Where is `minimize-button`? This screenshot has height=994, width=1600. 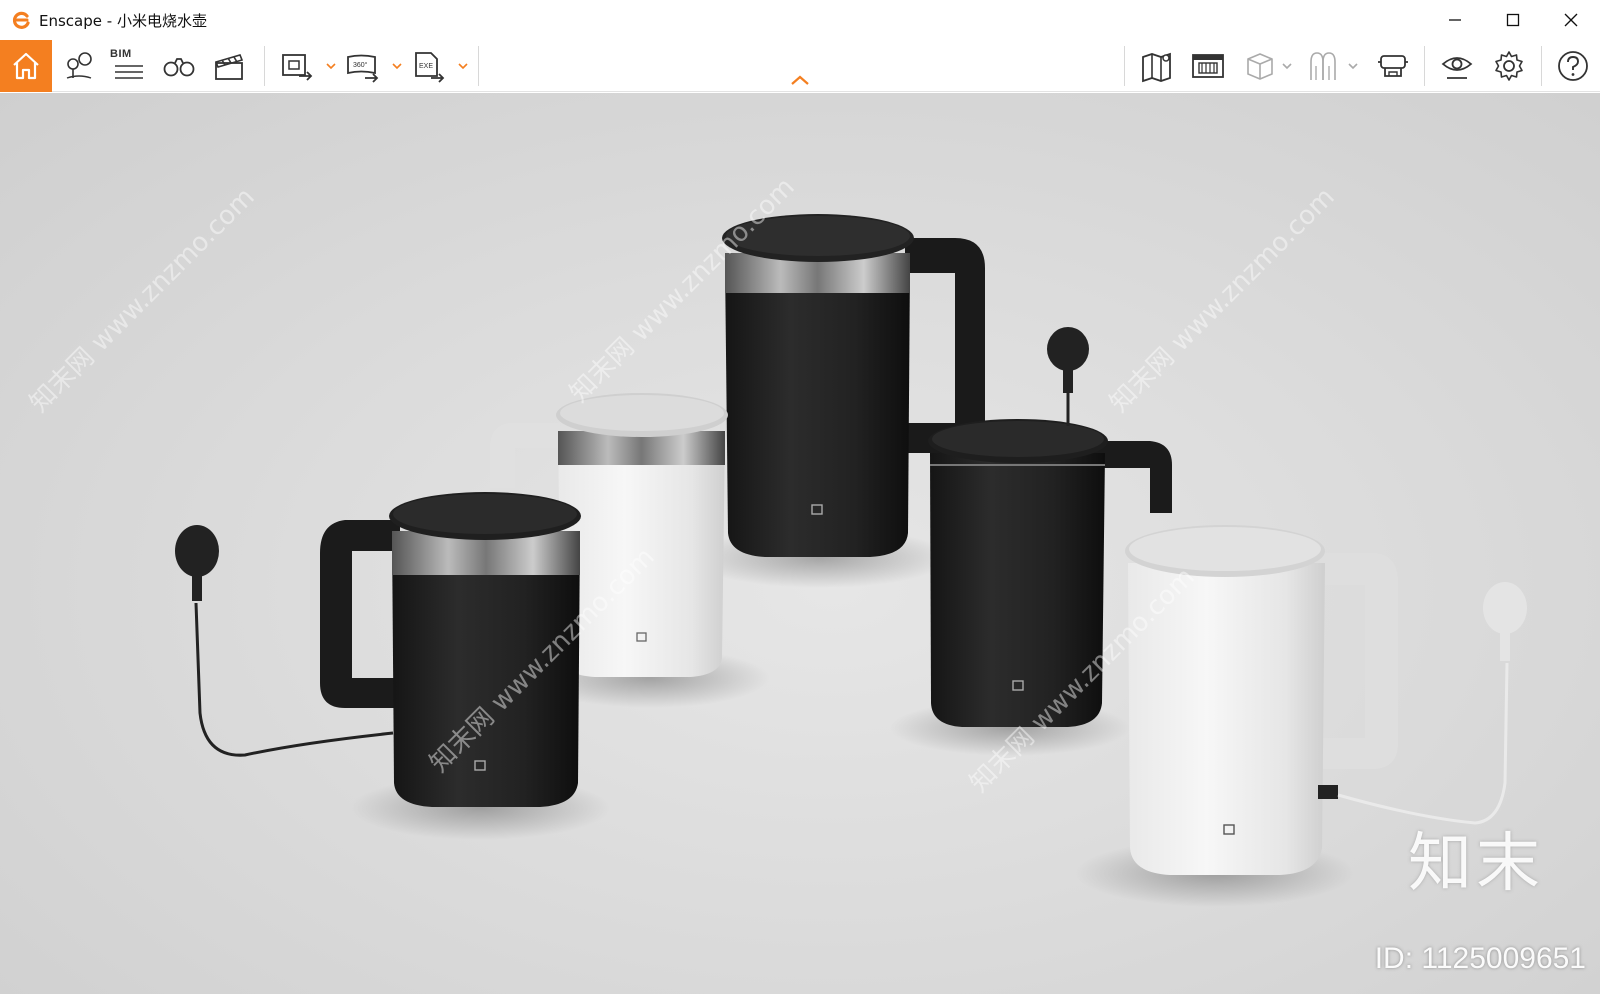
minimize-button is located at coordinates (1455, 20).